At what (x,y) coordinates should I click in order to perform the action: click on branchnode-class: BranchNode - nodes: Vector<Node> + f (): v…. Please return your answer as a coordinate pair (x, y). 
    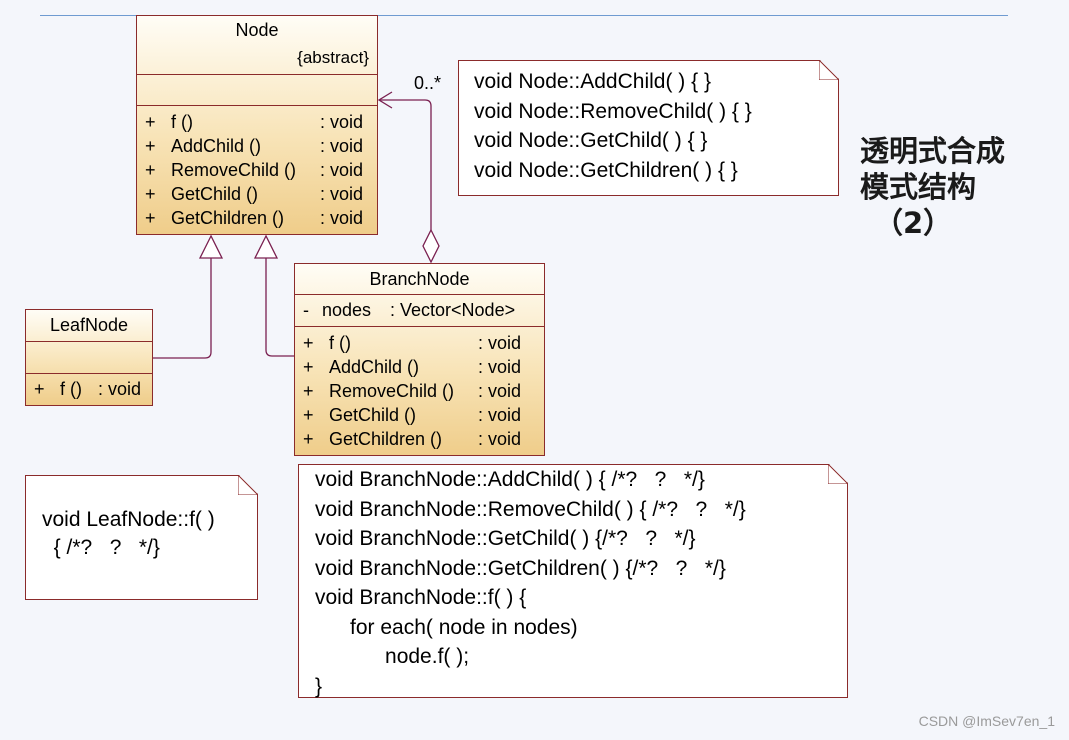
    Looking at the image, I should click on (419, 359).